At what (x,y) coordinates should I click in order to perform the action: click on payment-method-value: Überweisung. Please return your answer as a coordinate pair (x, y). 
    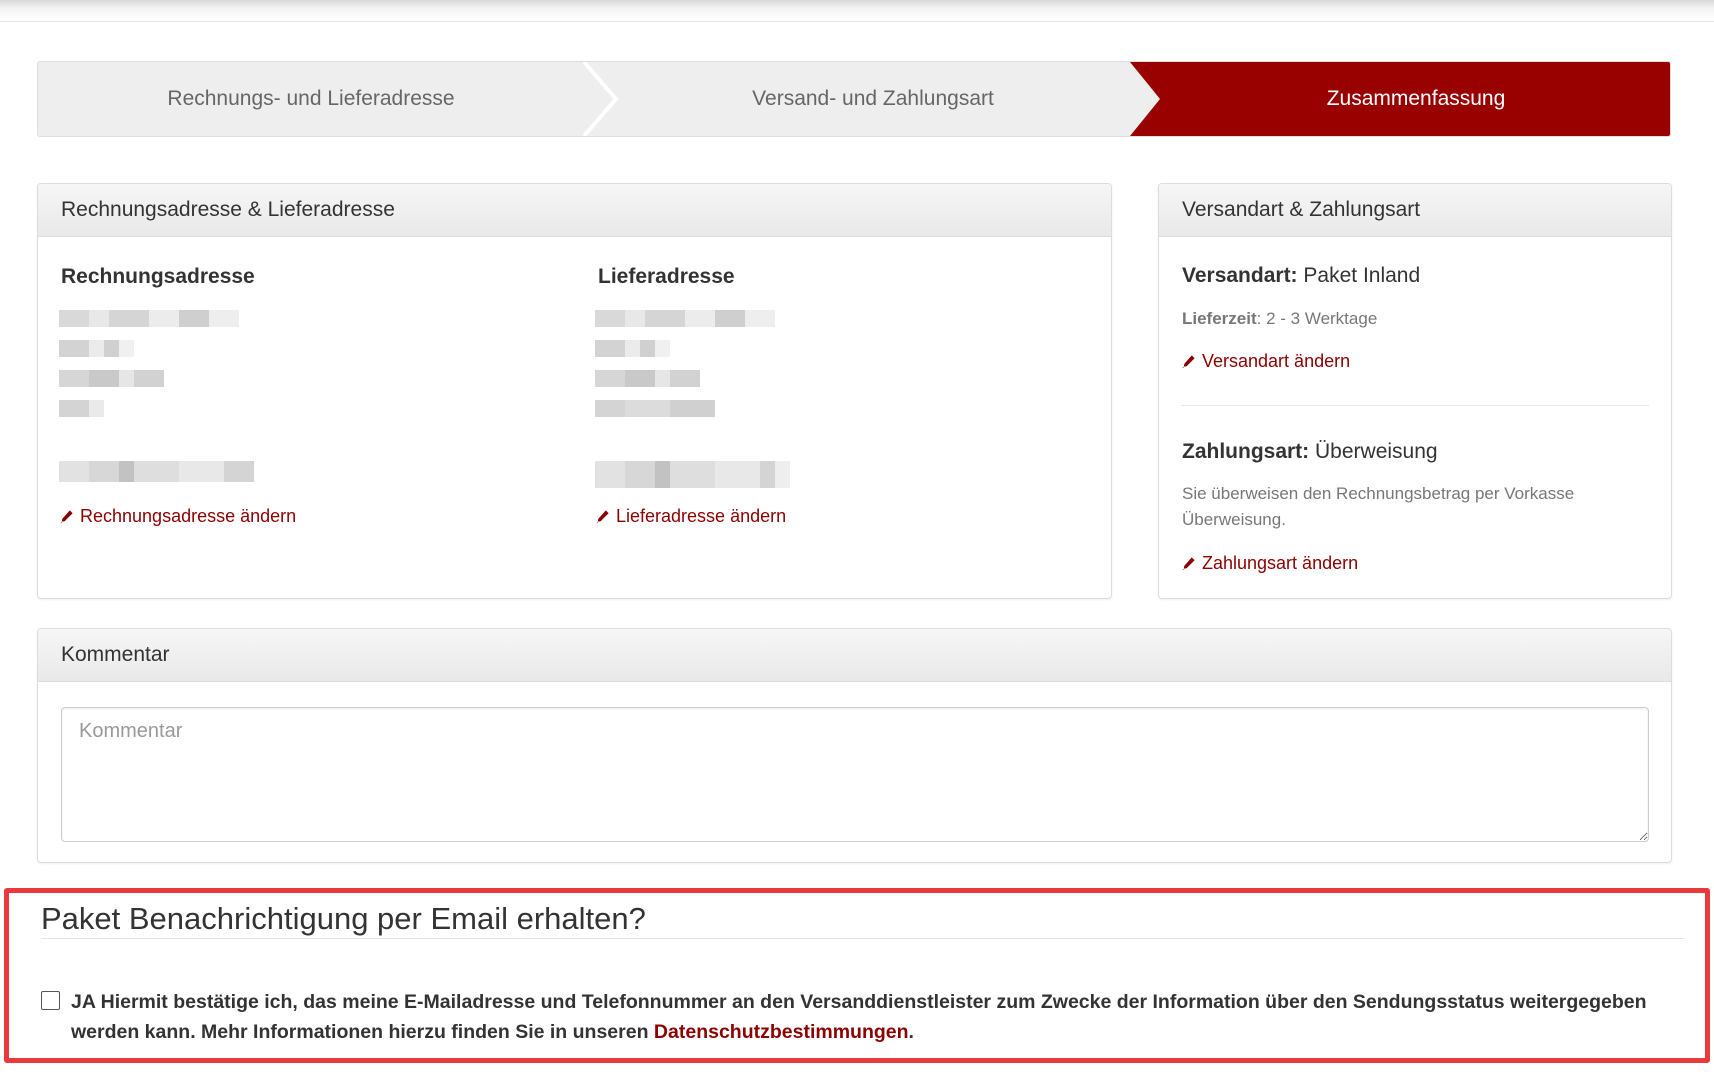
    Looking at the image, I should click on (1376, 451).